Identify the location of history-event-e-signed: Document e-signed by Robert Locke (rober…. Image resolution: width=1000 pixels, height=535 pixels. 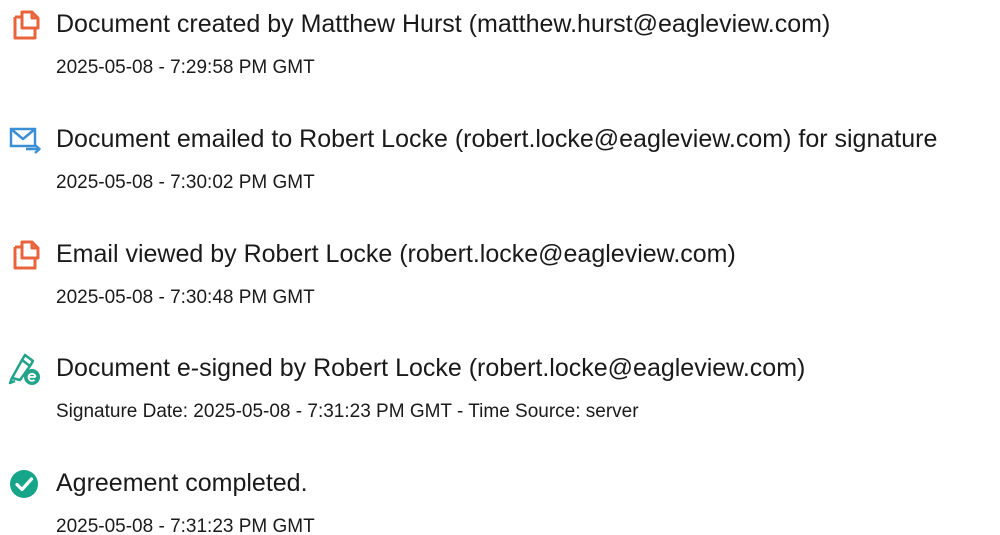
(500, 390).